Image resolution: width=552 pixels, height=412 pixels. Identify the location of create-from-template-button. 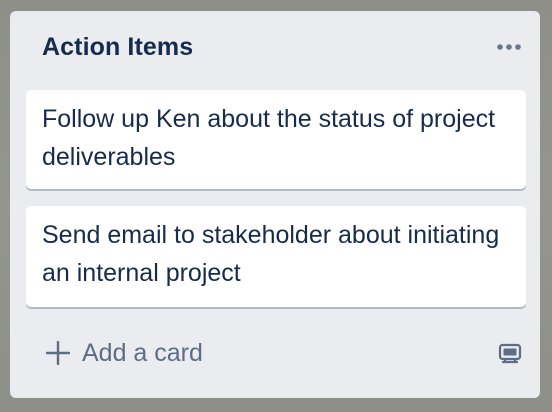
(510, 353).